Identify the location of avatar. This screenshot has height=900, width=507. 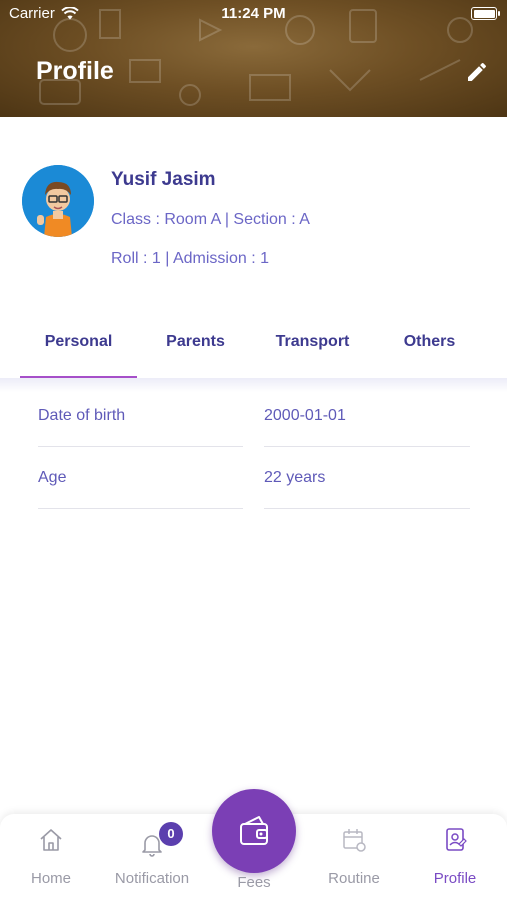
(58, 201).